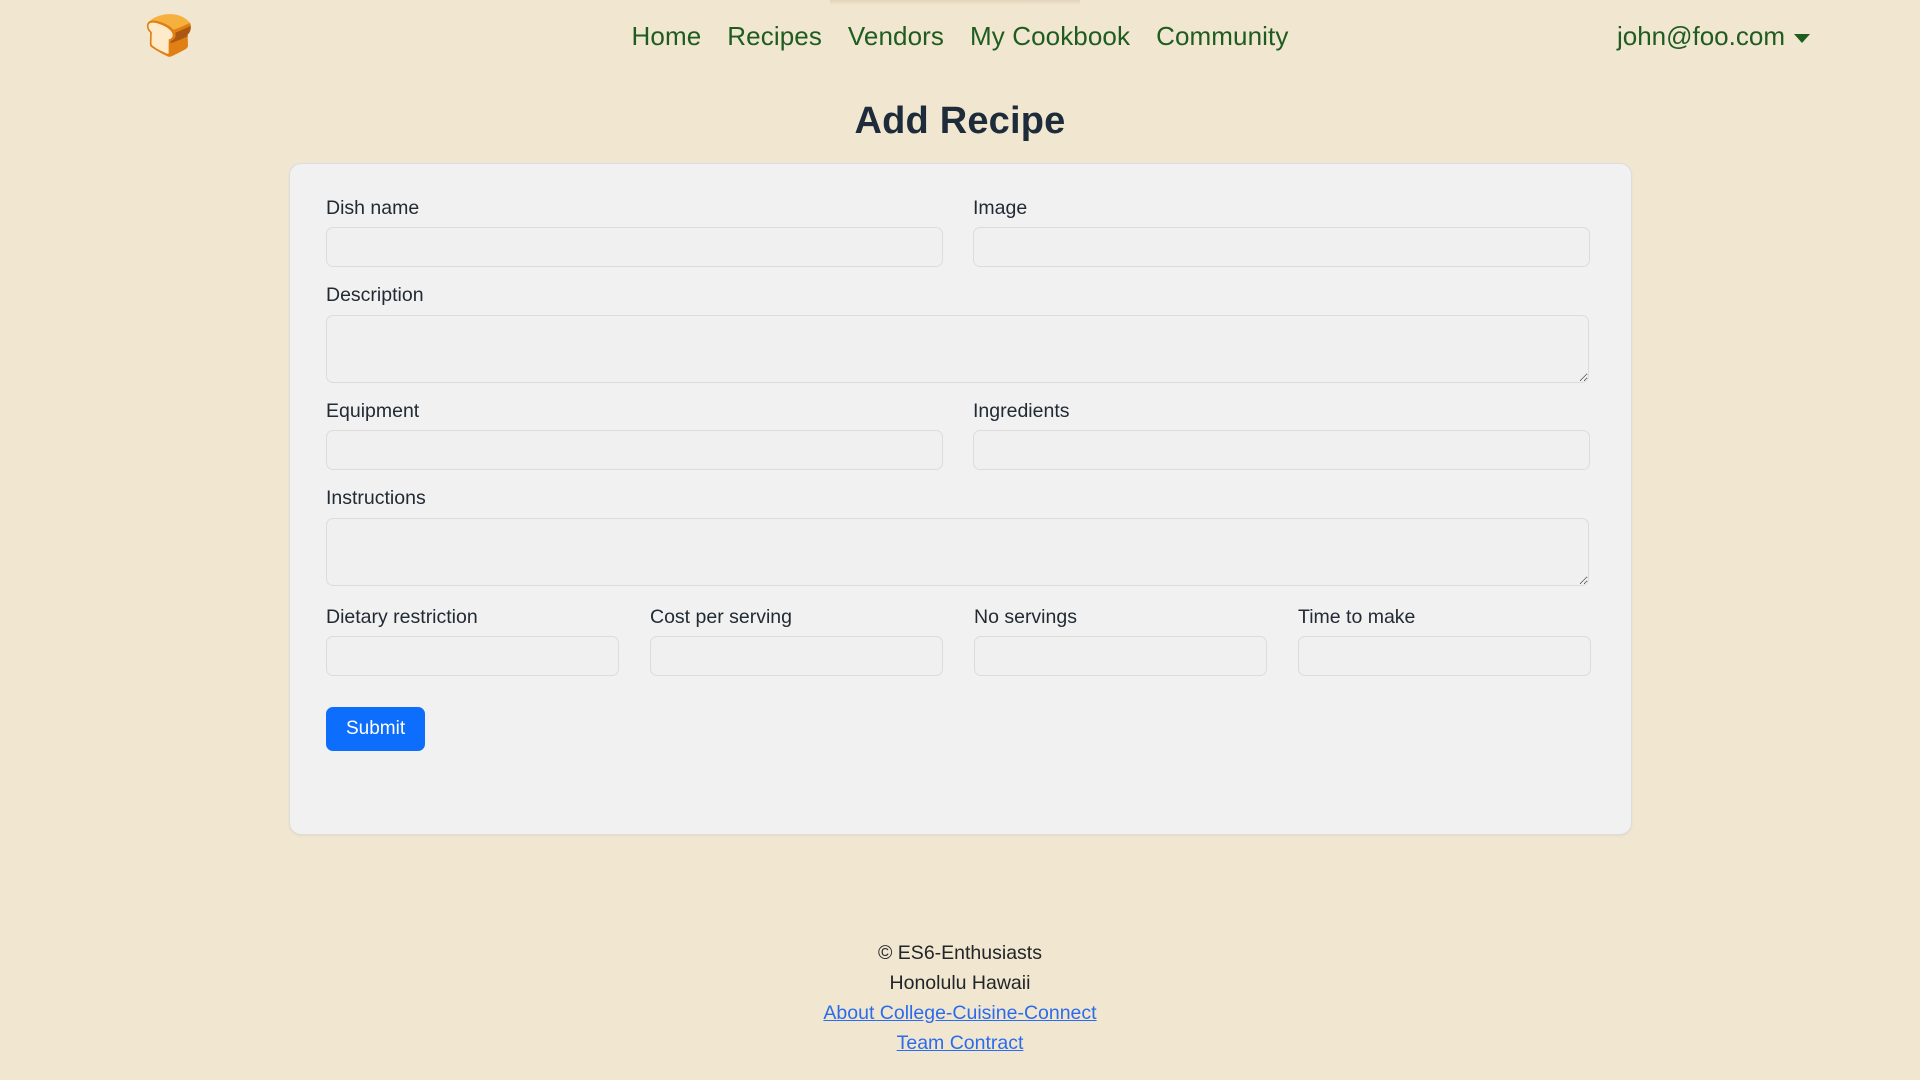 The image size is (1920, 1080). I want to click on field-time-to-make: Time to make, so click(1444, 641).